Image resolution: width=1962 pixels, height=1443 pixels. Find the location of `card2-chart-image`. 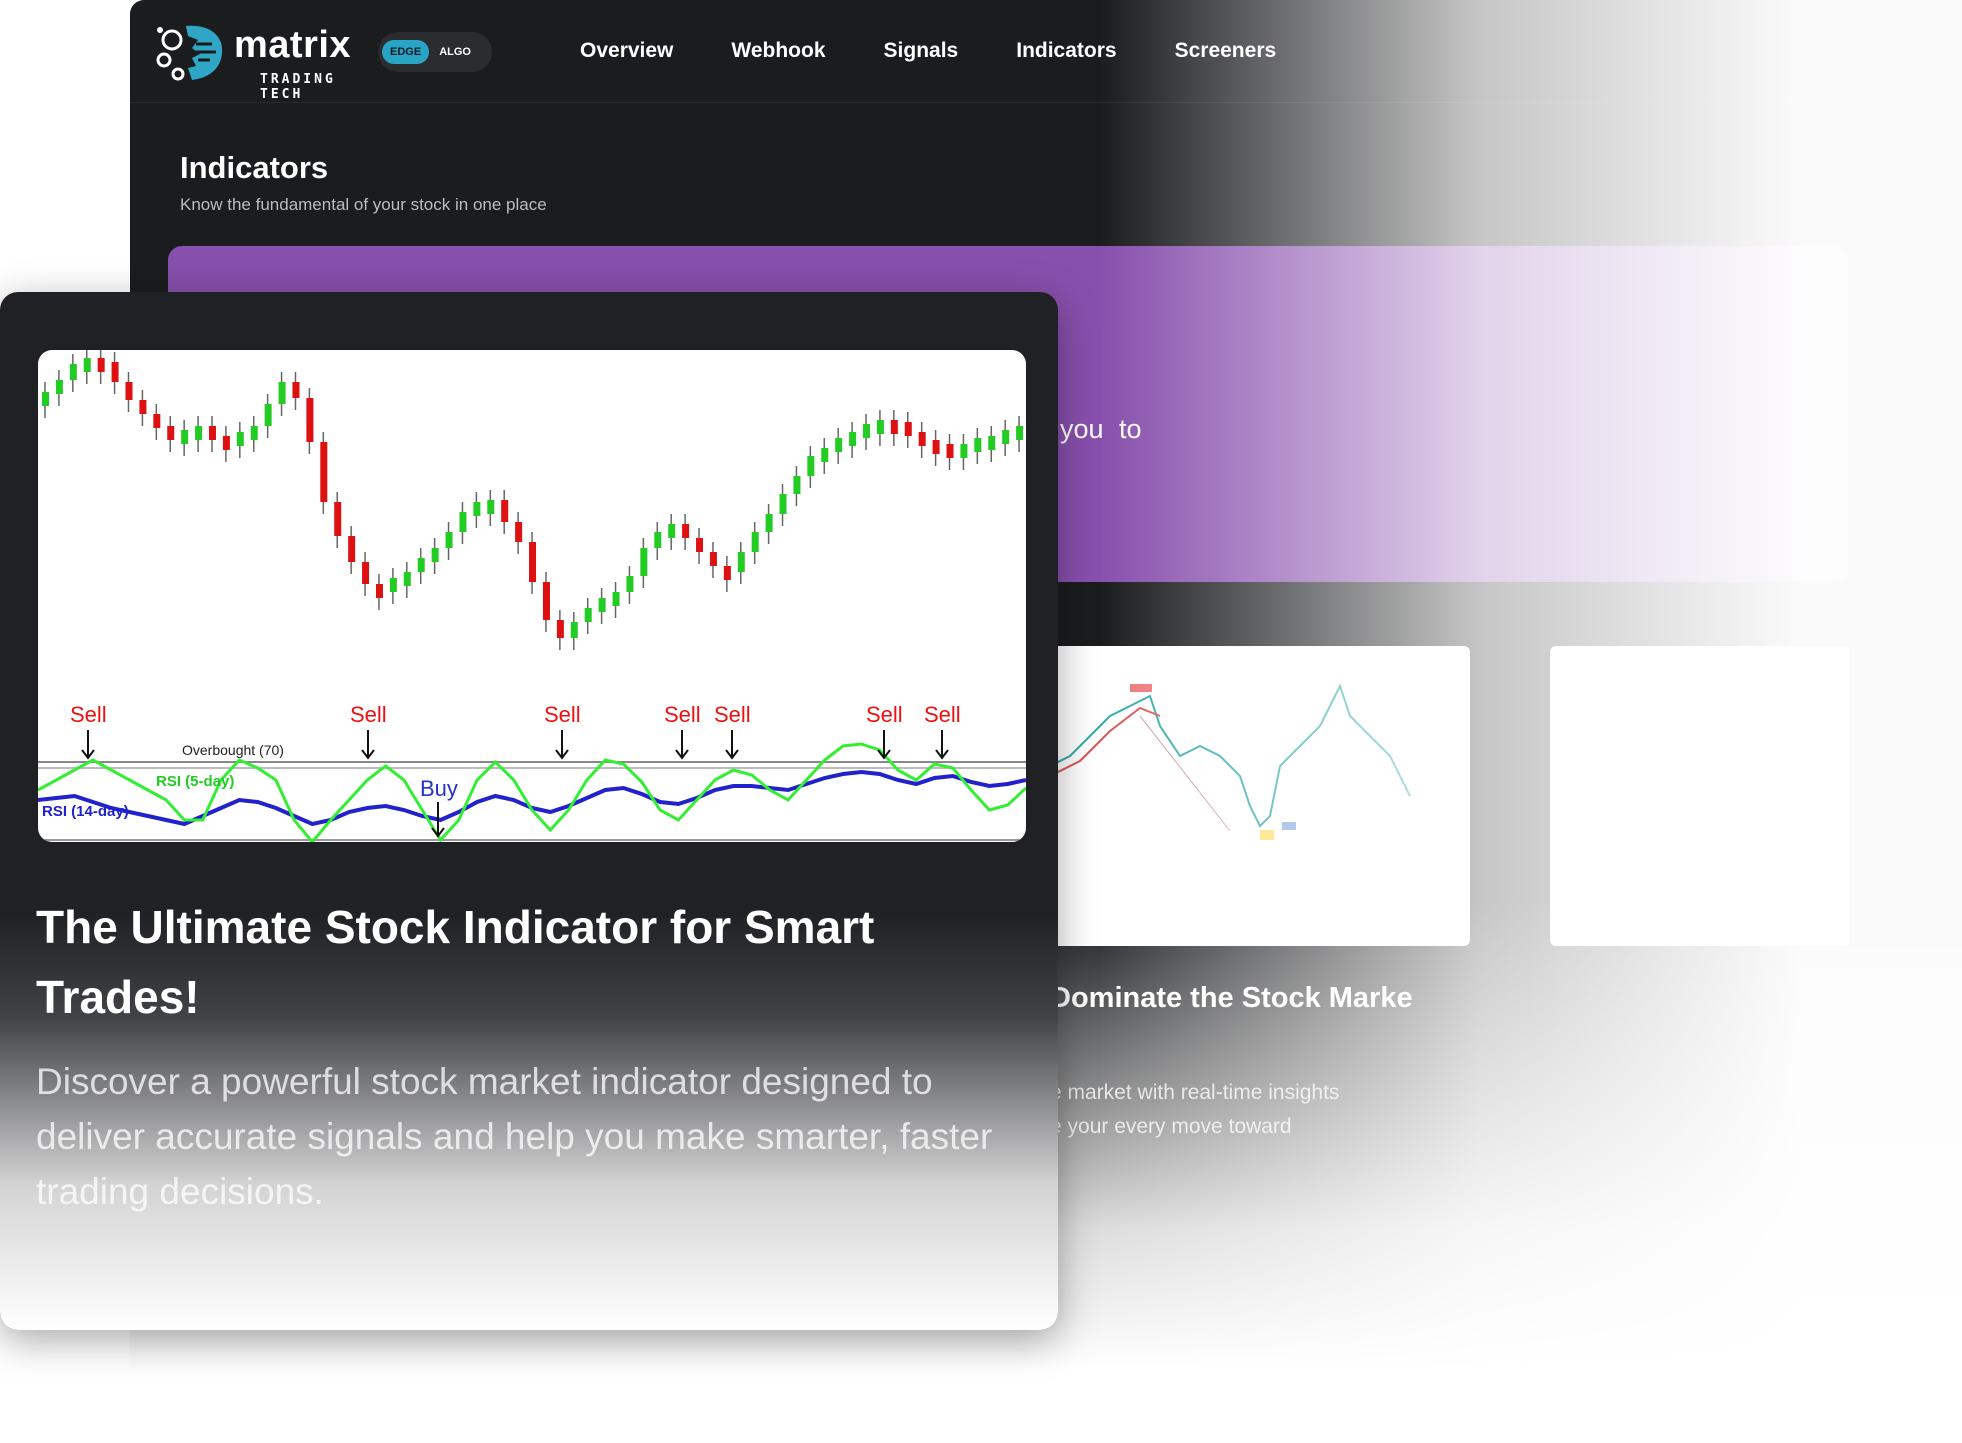

card2-chart-image is located at coordinates (1260, 796).